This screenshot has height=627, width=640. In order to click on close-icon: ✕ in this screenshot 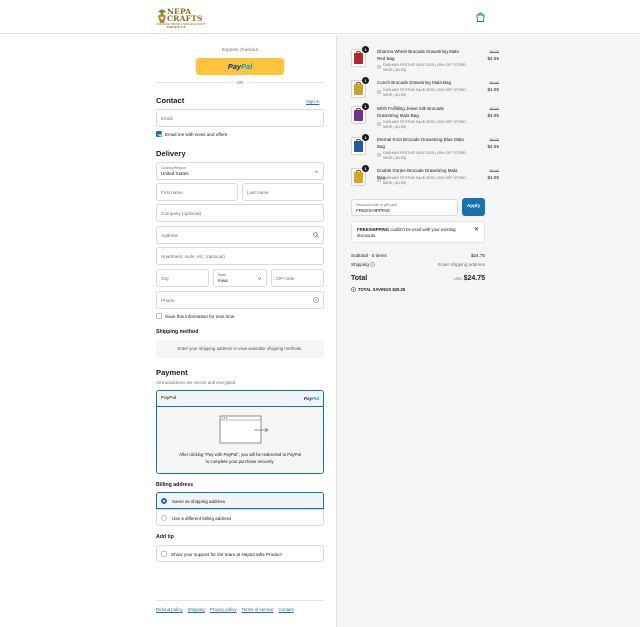, I will do `click(476, 229)`.